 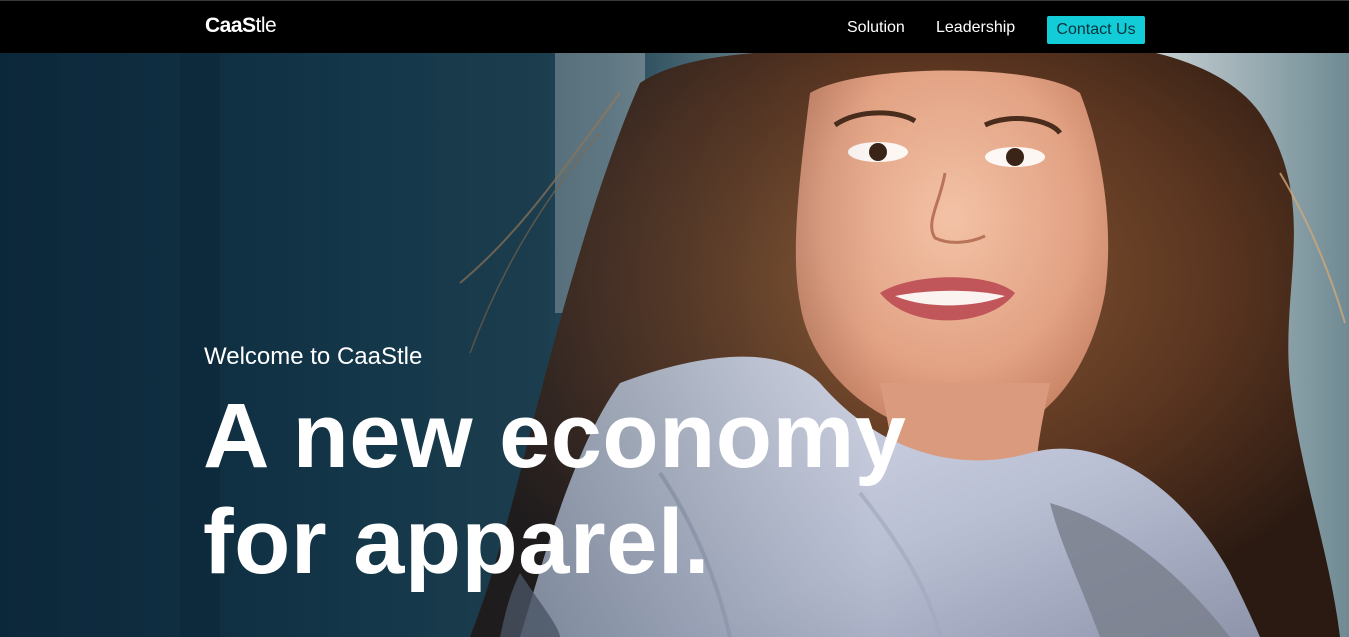 What do you see at coordinates (1096, 30) in the screenshot?
I see `contact-us-button: Contact Us` at bounding box center [1096, 30].